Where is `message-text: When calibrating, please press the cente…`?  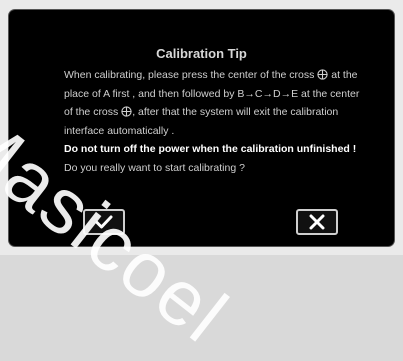 message-text: When calibrating, please press the cente… is located at coordinates (189, 75).